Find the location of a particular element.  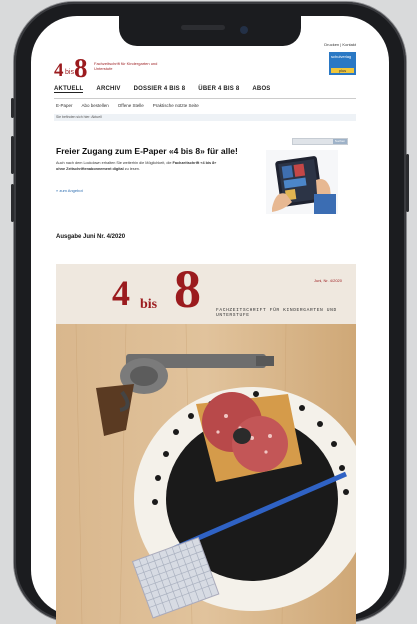

logo-bis: bis is located at coordinates (69, 72).